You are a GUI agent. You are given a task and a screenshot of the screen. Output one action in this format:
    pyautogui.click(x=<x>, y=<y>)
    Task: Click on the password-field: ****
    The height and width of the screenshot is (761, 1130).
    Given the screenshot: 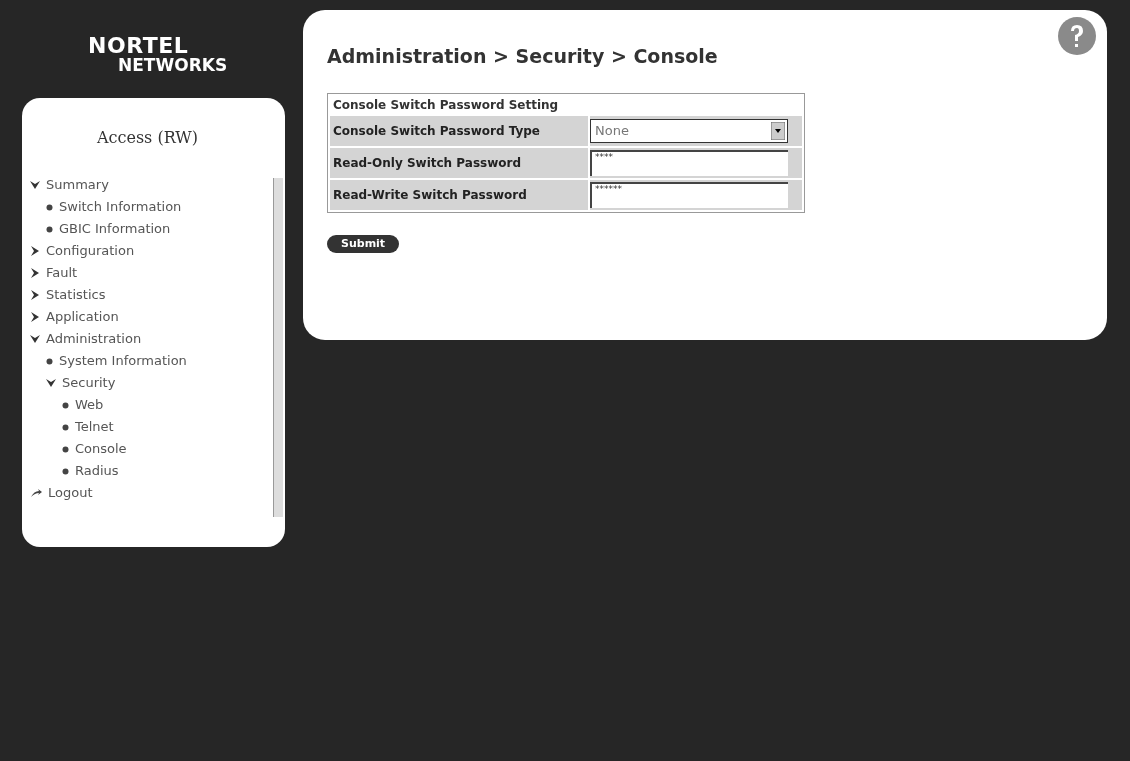 What is the action you would take?
    pyautogui.click(x=689, y=162)
    